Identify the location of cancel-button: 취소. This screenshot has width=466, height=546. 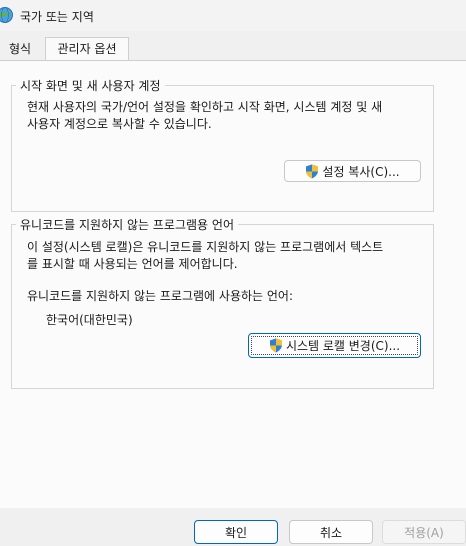
(331, 532).